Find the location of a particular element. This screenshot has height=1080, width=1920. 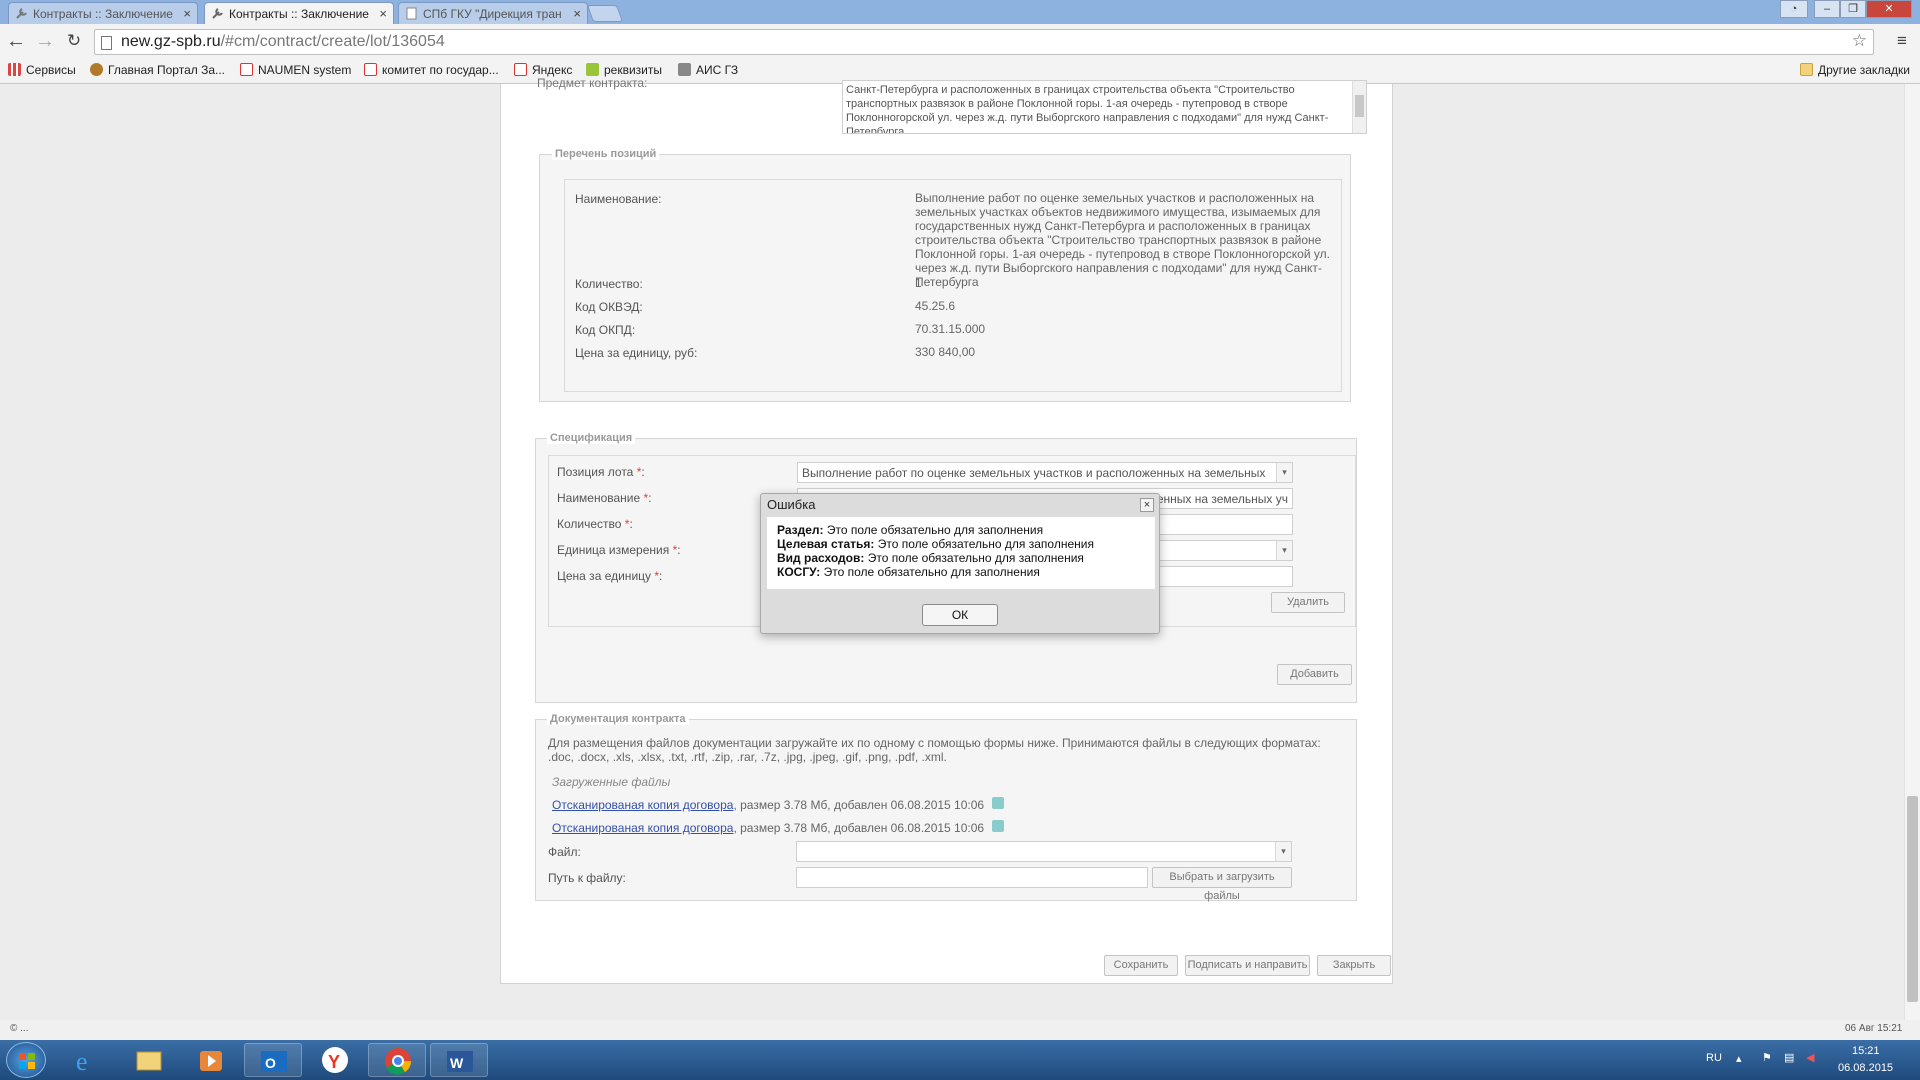

media-player-taskbar-icon is located at coordinates (211, 1060).